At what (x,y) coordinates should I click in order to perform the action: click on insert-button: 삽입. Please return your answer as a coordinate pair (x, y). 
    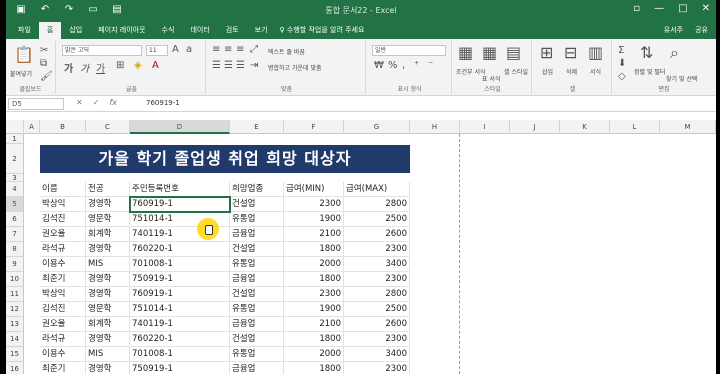
    Looking at the image, I should click on (547, 71).